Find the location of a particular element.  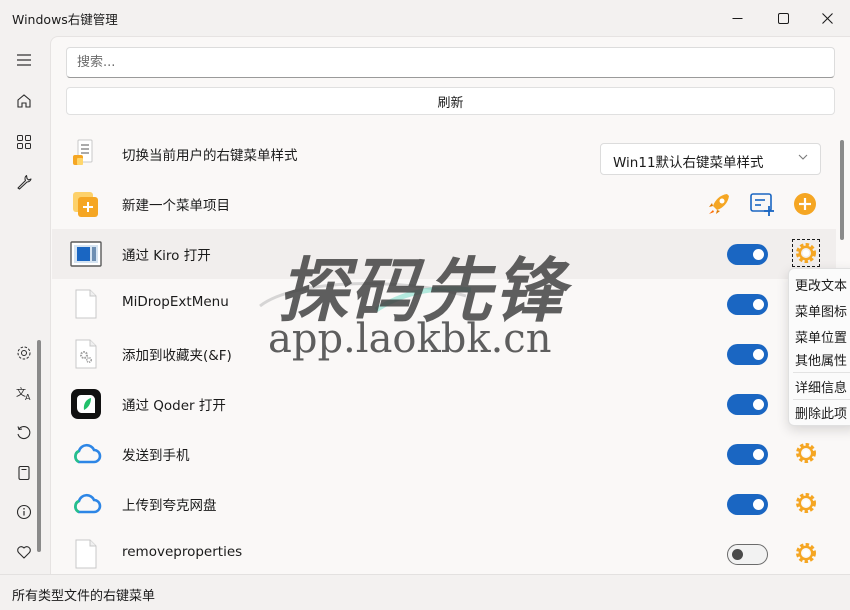

search-input is located at coordinates (450, 62).